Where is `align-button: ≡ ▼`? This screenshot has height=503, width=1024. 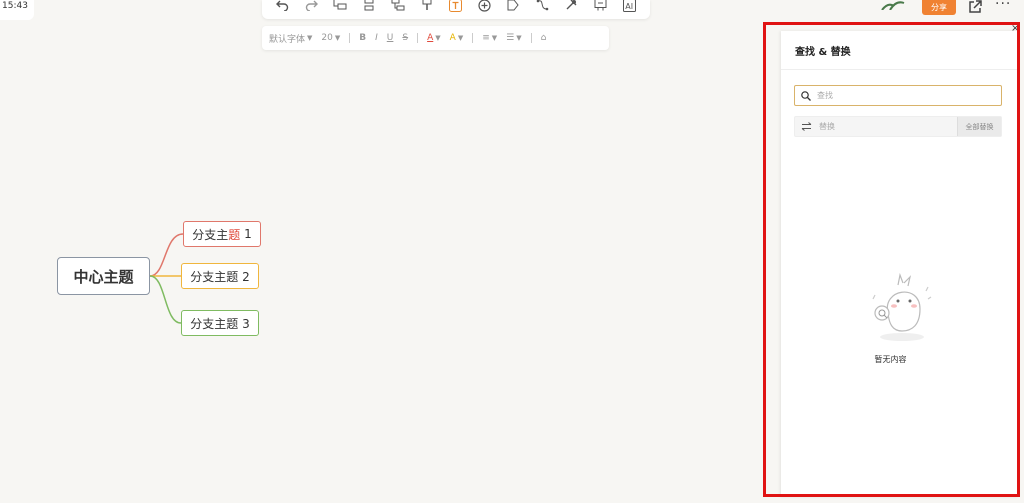
align-button: ≡ ▼ is located at coordinates (489, 38).